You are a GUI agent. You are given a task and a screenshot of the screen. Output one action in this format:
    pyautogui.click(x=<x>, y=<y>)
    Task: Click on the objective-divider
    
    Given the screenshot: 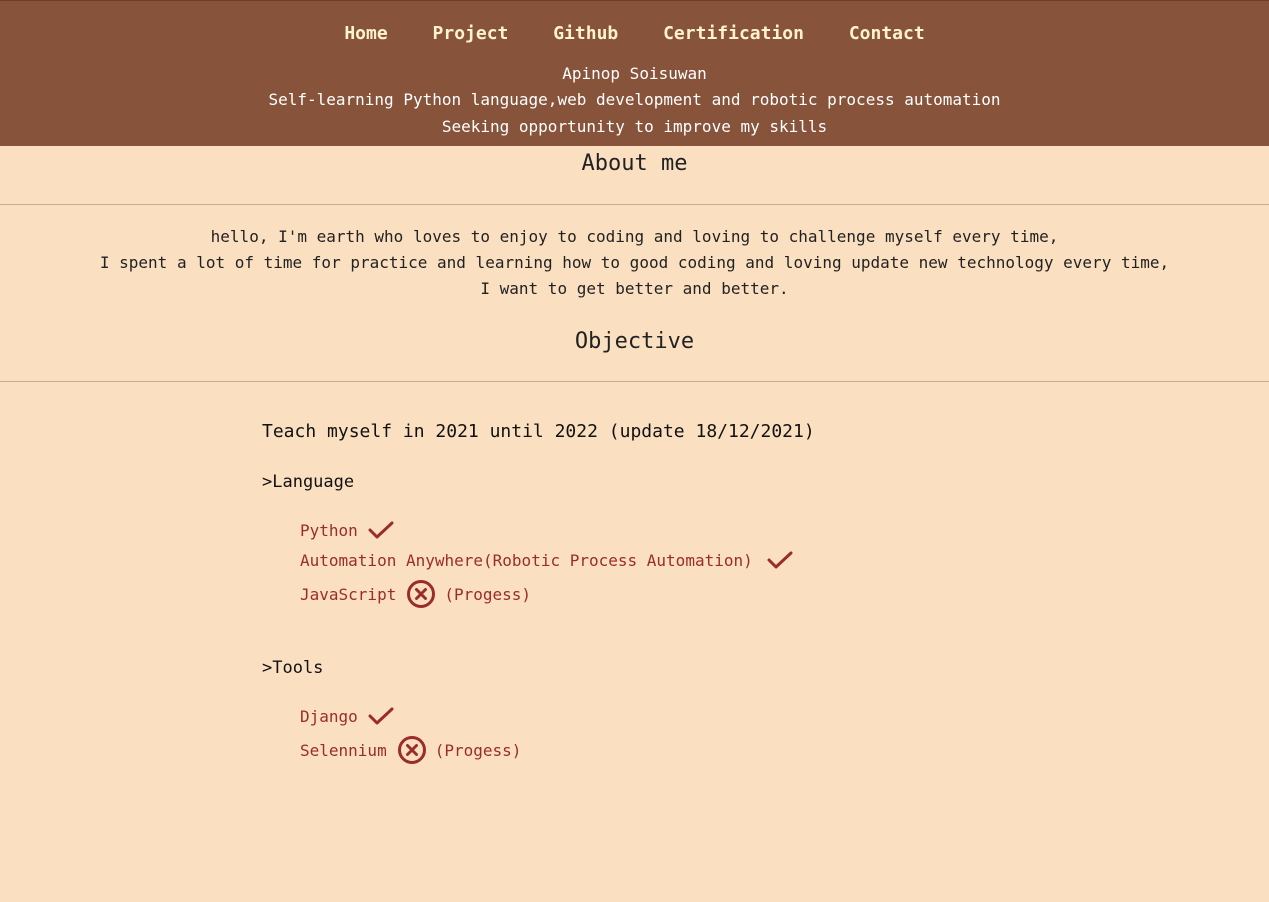 What is the action you would take?
    pyautogui.click(x=634, y=381)
    